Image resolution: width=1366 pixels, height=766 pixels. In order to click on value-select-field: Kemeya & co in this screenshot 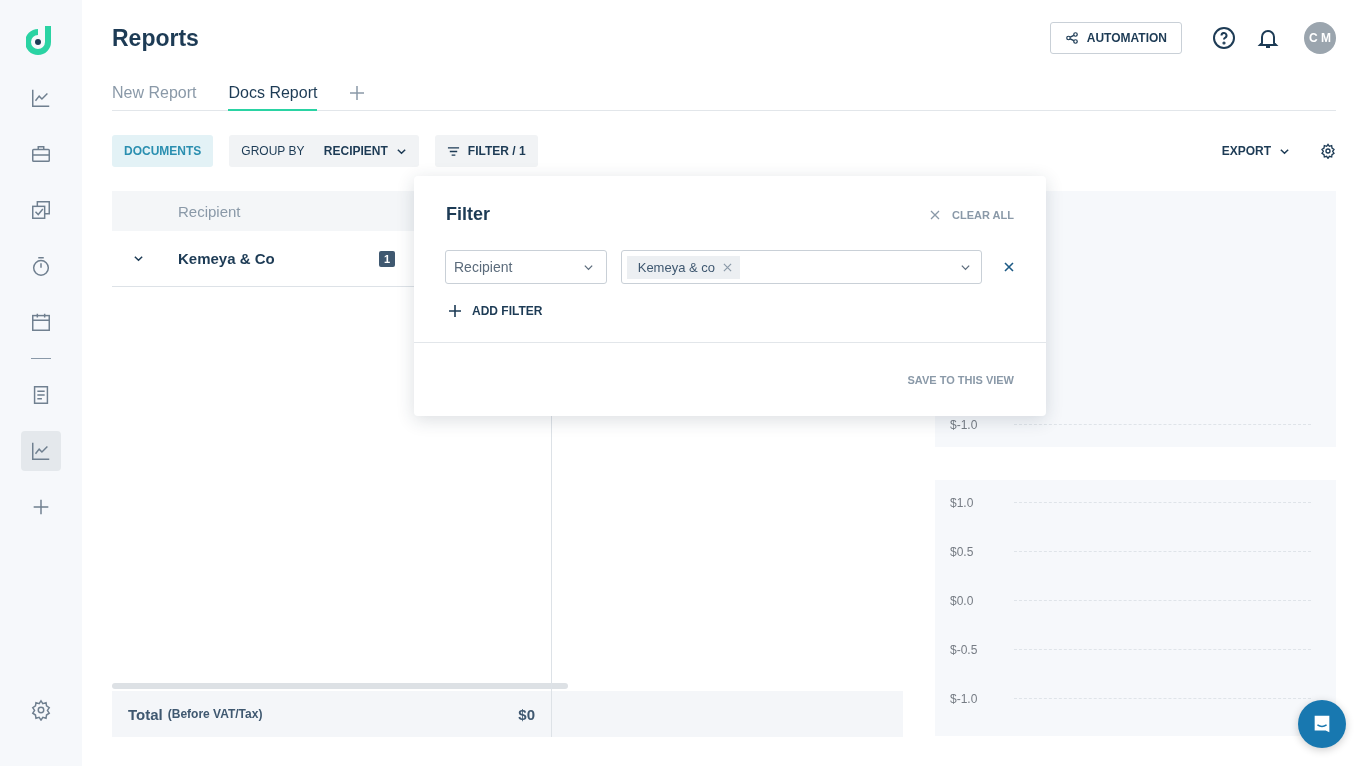, I will do `click(801, 267)`.